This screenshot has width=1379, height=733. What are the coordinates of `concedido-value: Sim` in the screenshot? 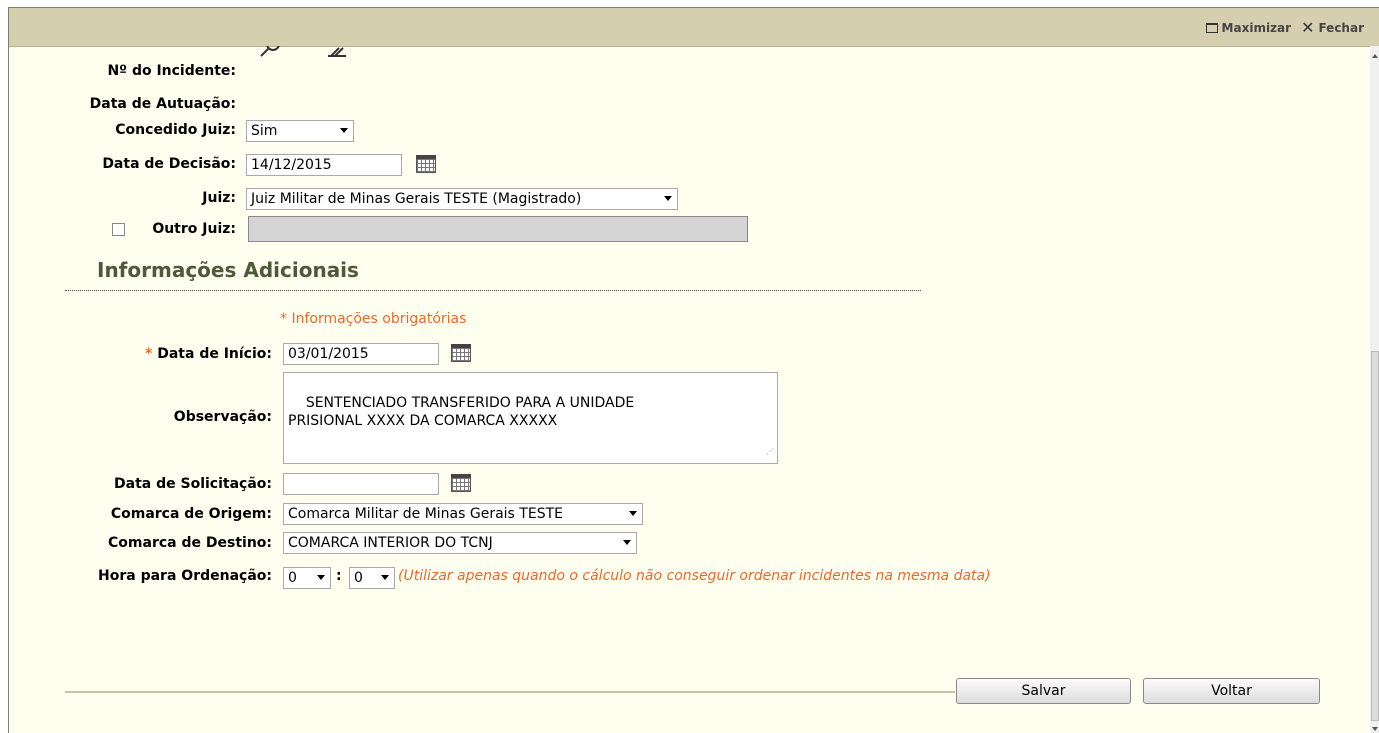 It's located at (264, 131).